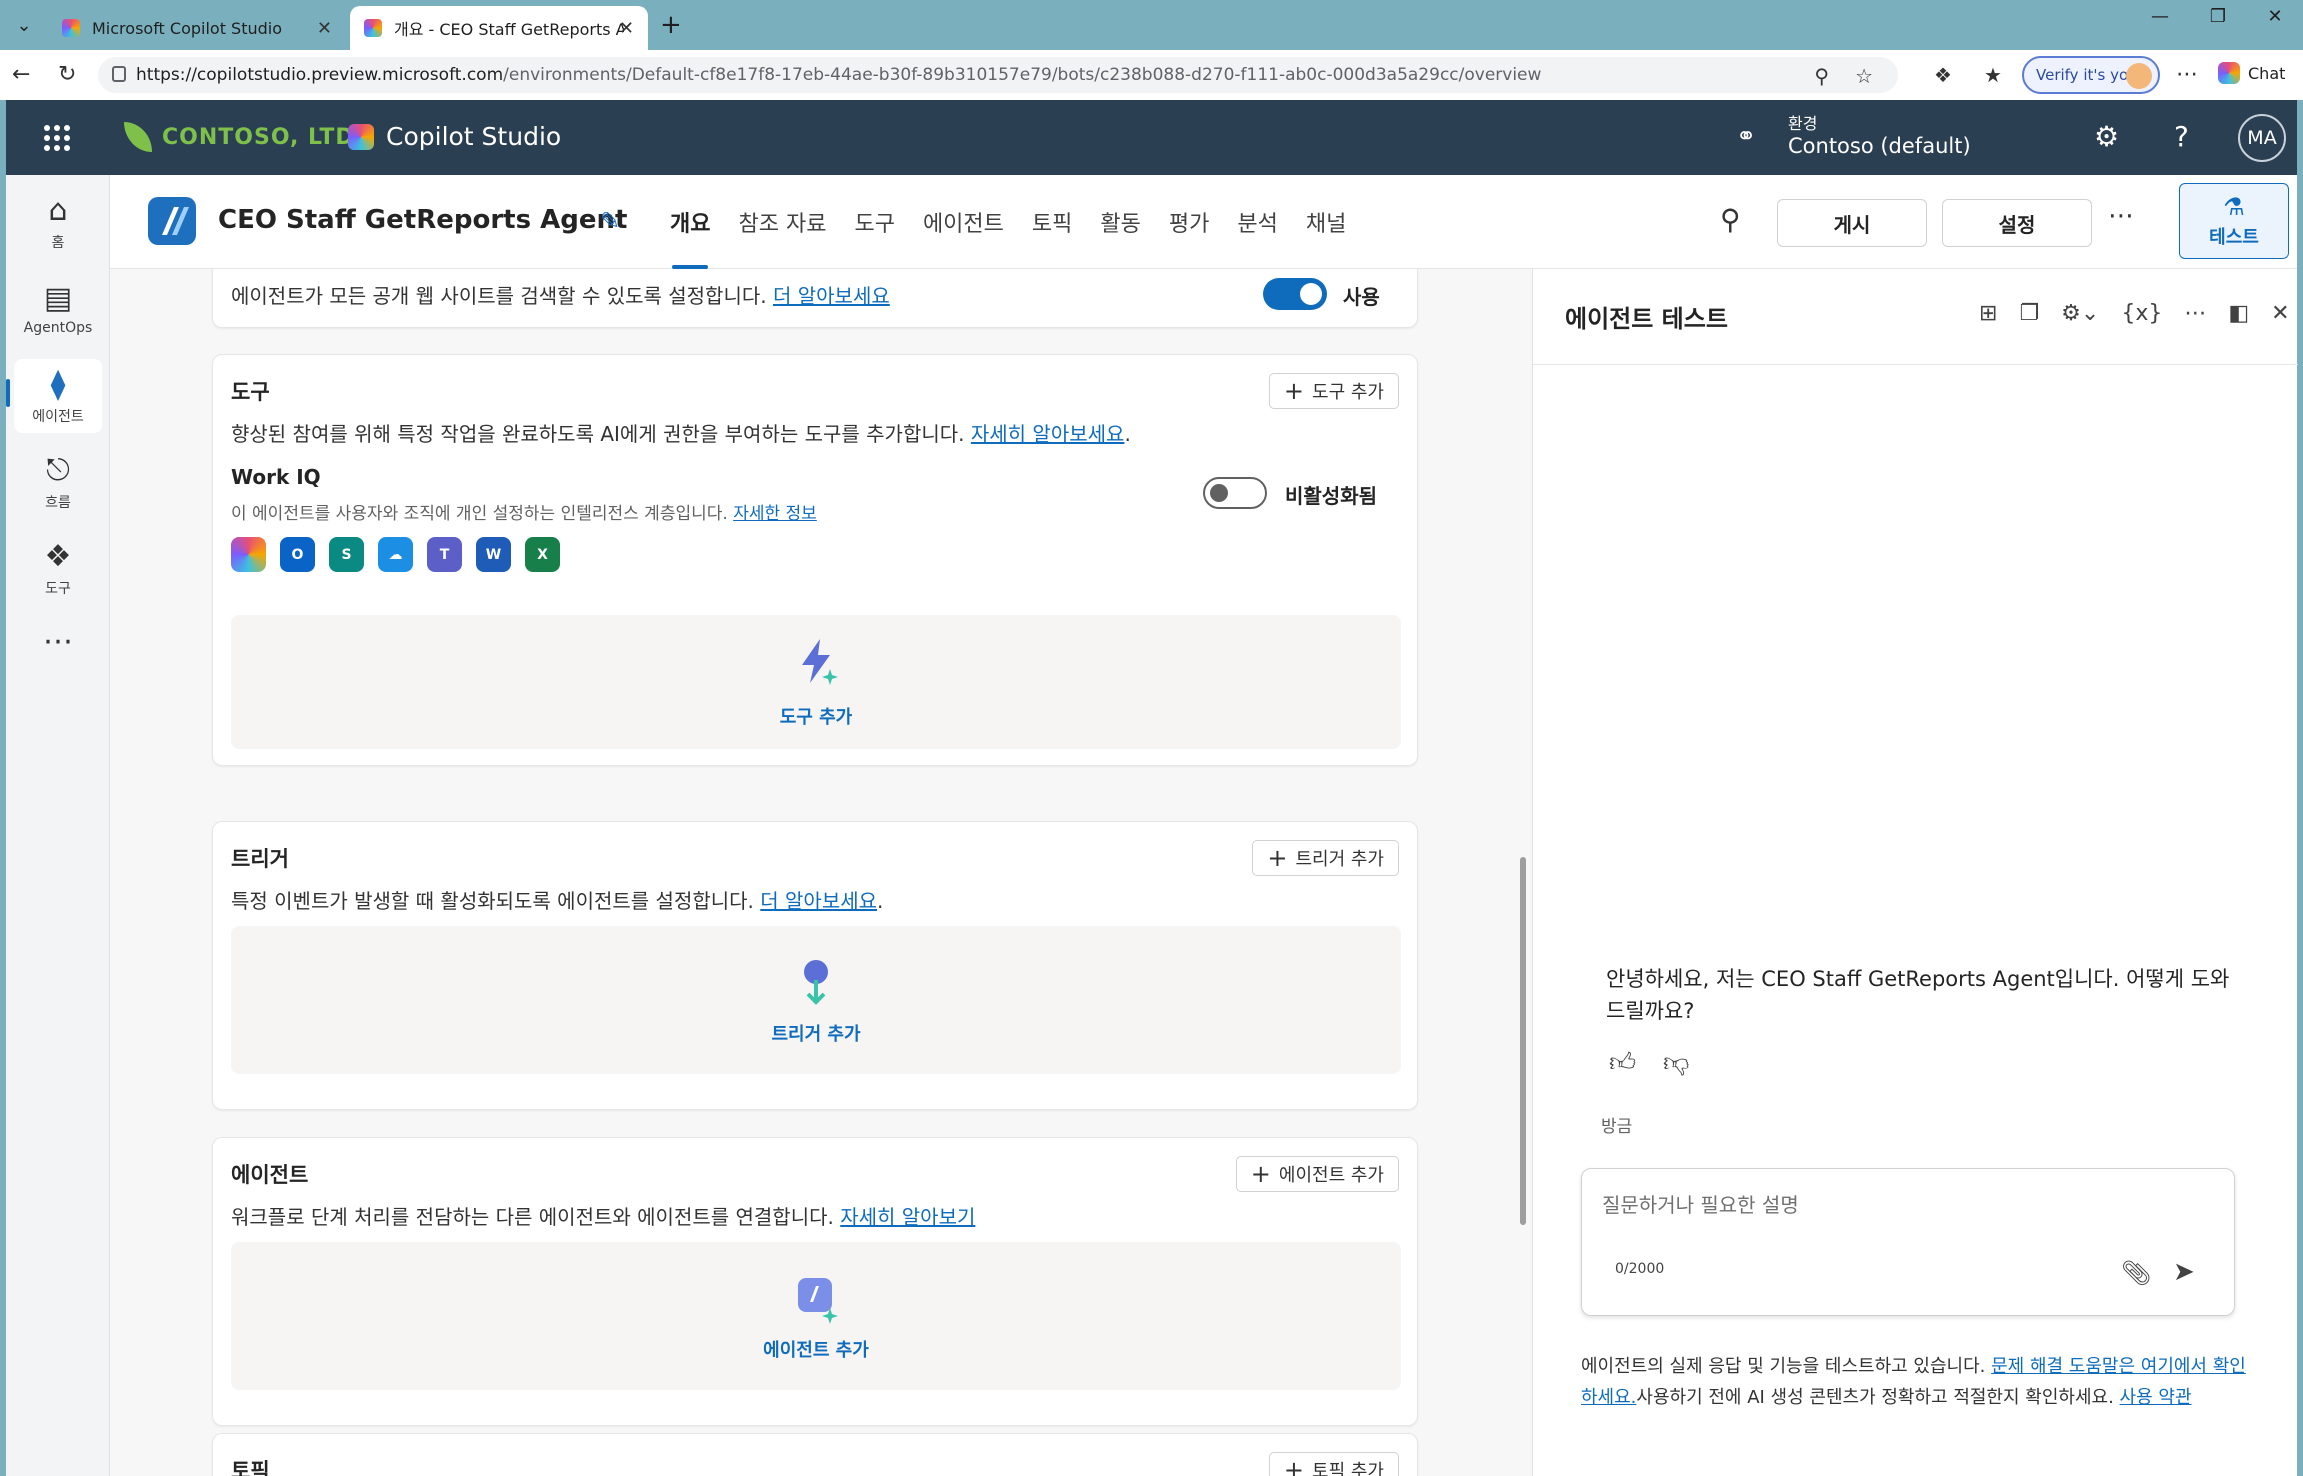  What do you see at coordinates (818, 901) in the screenshot?
I see `triggers-learn-more-link: 더 알아보세요` at bounding box center [818, 901].